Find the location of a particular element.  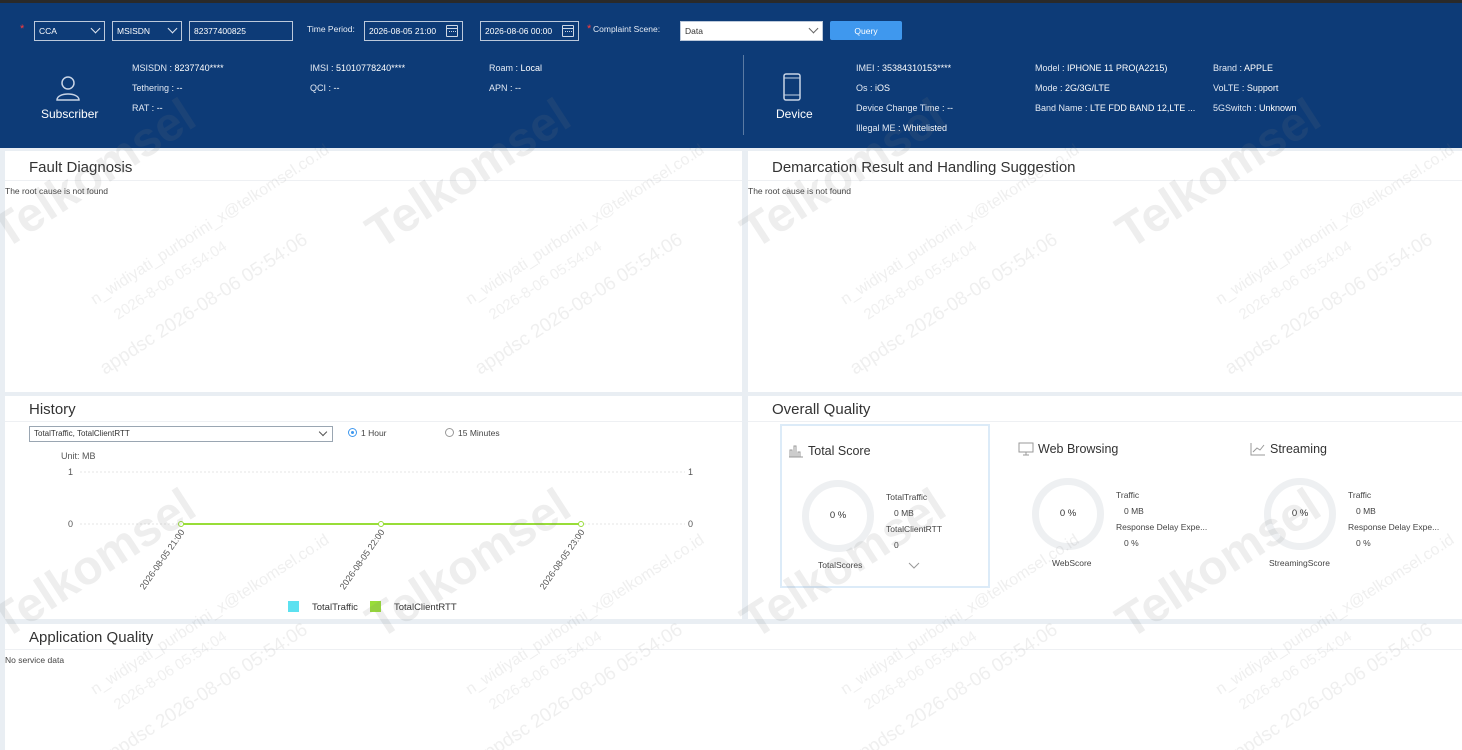

metric-select: TotalTraffic, TotalClientRTT is located at coordinates (181, 434).